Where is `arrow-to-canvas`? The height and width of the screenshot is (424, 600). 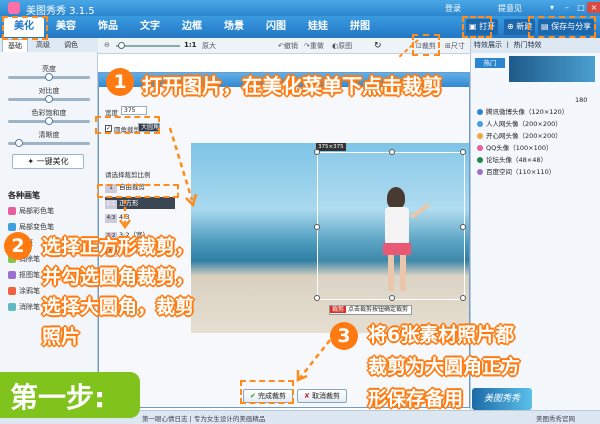
arrow-to-canvas is located at coordinates (181, 164).